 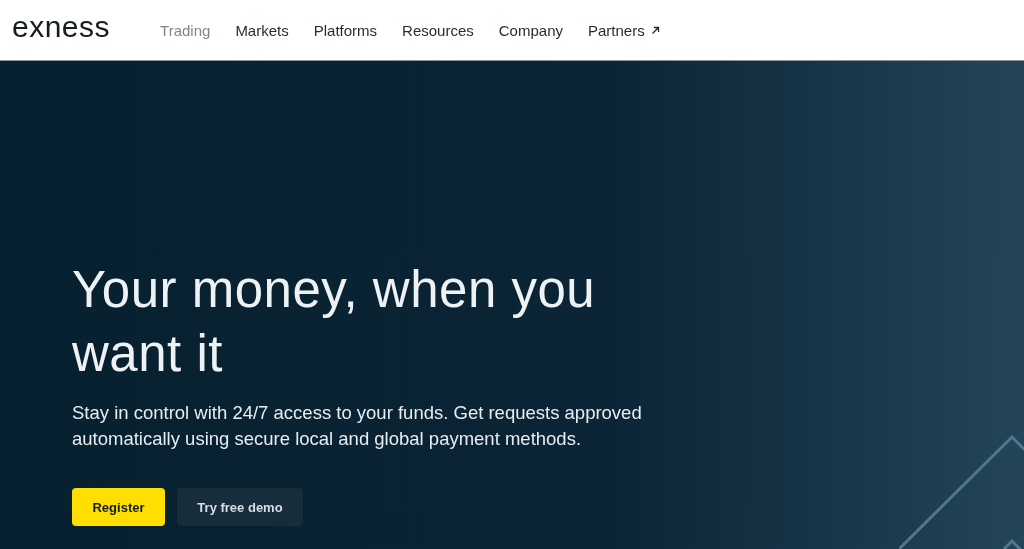 I want to click on logo: exness, so click(x=61, y=27).